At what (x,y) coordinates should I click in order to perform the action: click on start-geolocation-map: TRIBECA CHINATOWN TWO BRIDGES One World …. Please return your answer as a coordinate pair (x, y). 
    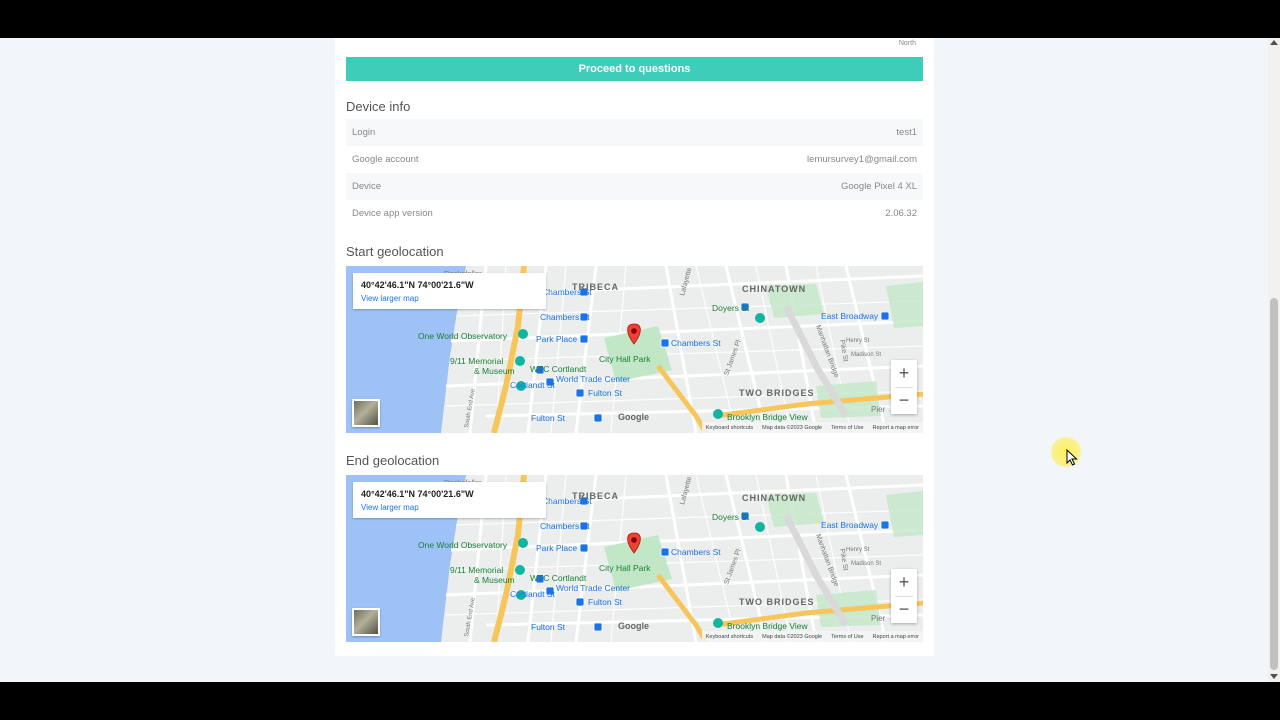
    Looking at the image, I should click on (634, 349).